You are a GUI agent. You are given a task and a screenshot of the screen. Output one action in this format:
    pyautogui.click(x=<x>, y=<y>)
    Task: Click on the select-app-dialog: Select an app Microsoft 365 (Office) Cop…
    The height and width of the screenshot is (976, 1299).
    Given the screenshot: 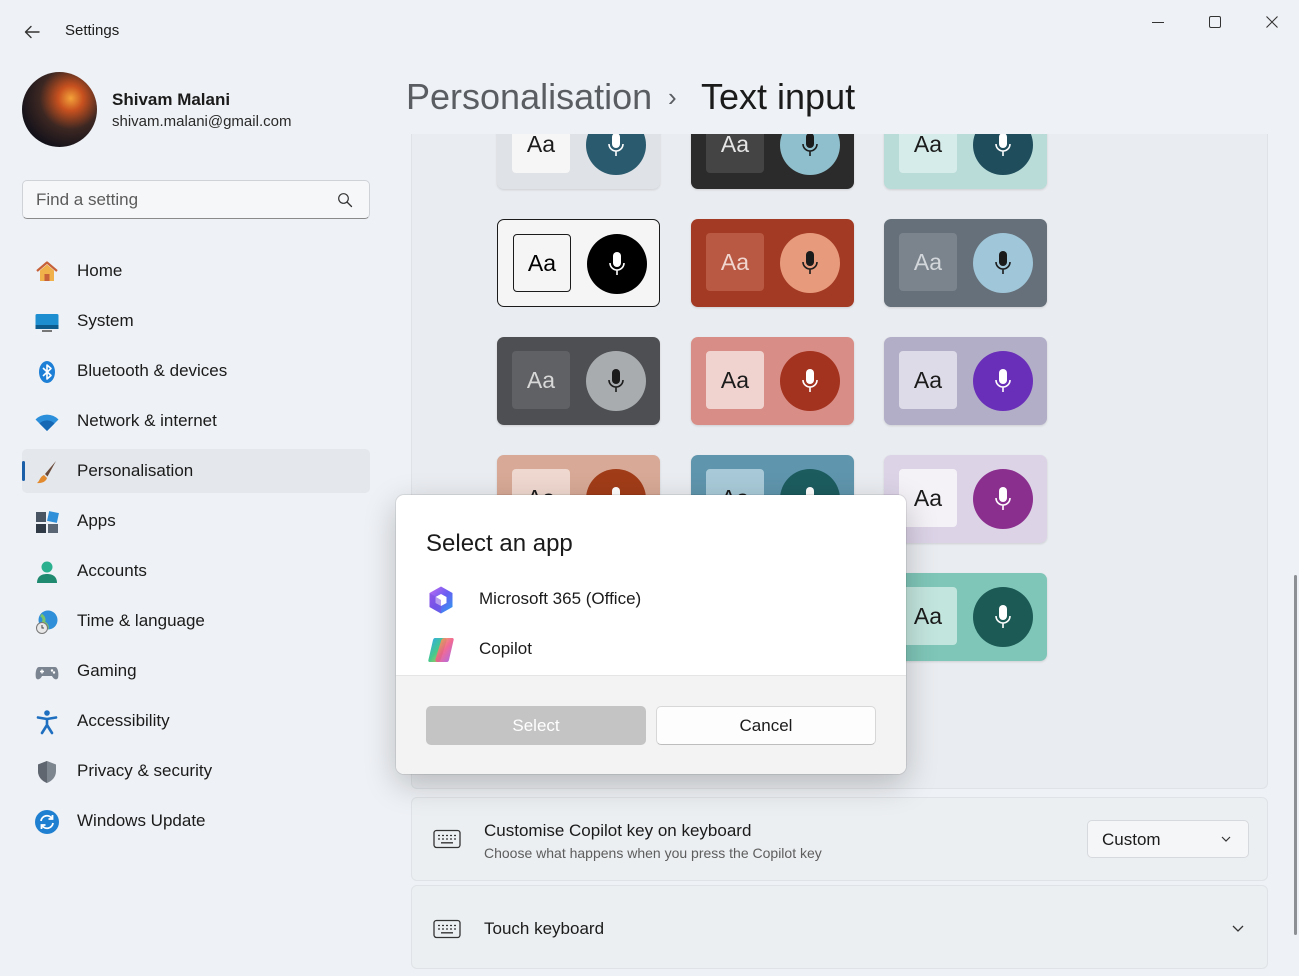 What is the action you would take?
    pyautogui.click(x=651, y=634)
    